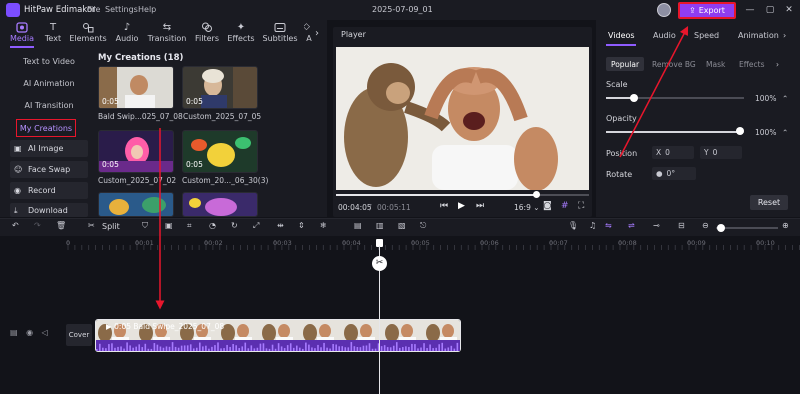  I want to click on image-edit-icon: ▧, so click(403, 226).